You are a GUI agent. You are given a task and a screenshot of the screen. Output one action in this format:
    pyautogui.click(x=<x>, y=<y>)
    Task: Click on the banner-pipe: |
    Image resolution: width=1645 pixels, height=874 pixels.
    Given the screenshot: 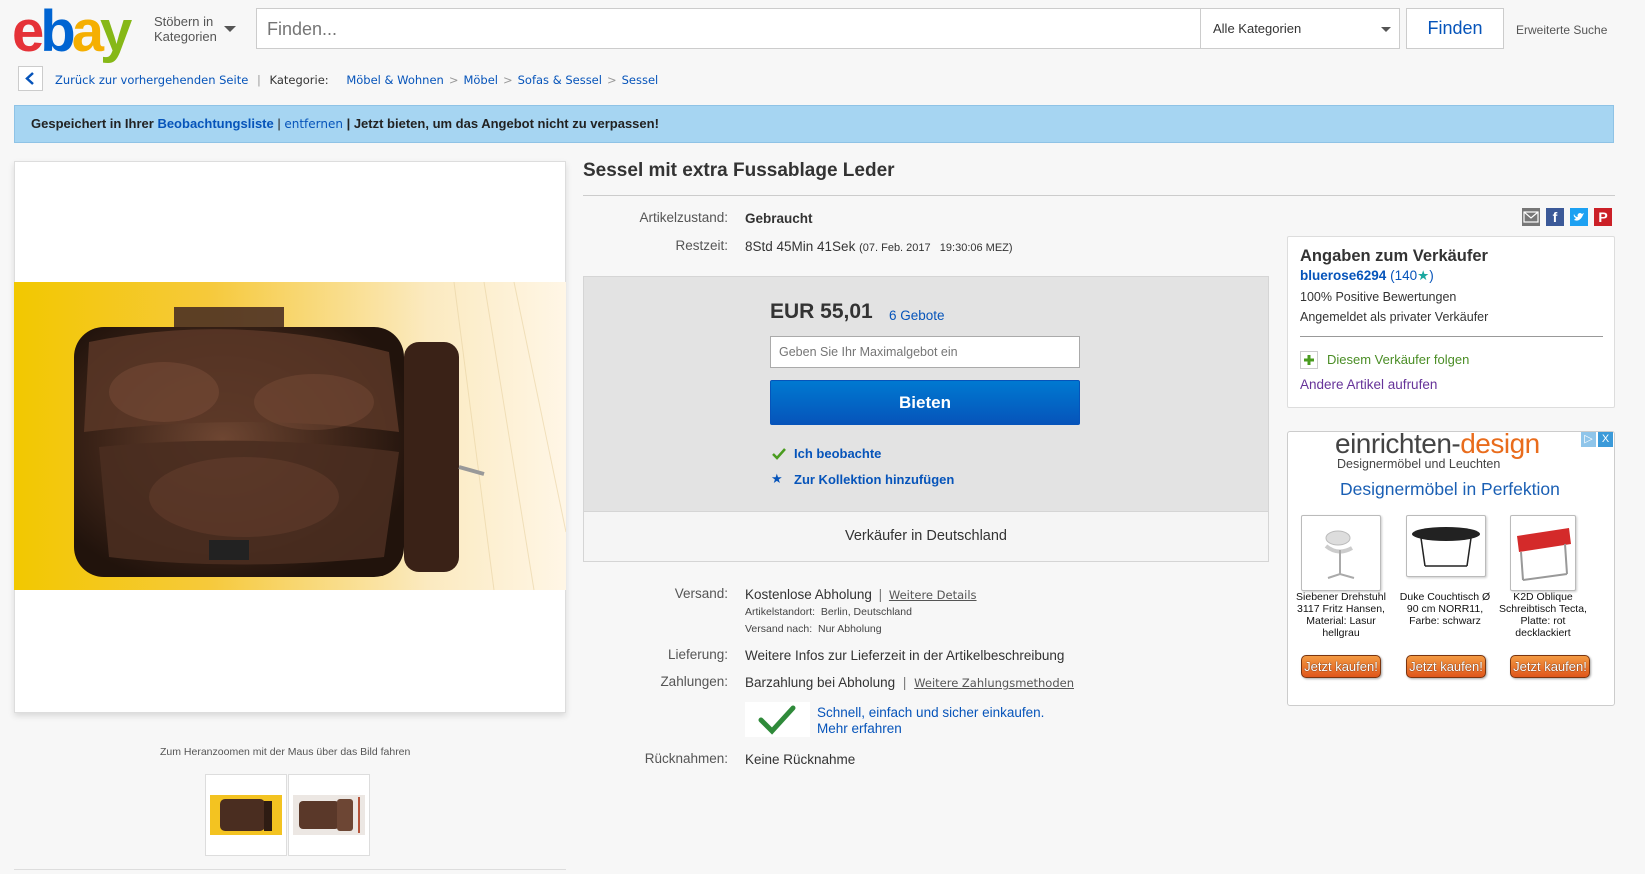 What is the action you would take?
    pyautogui.click(x=279, y=123)
    